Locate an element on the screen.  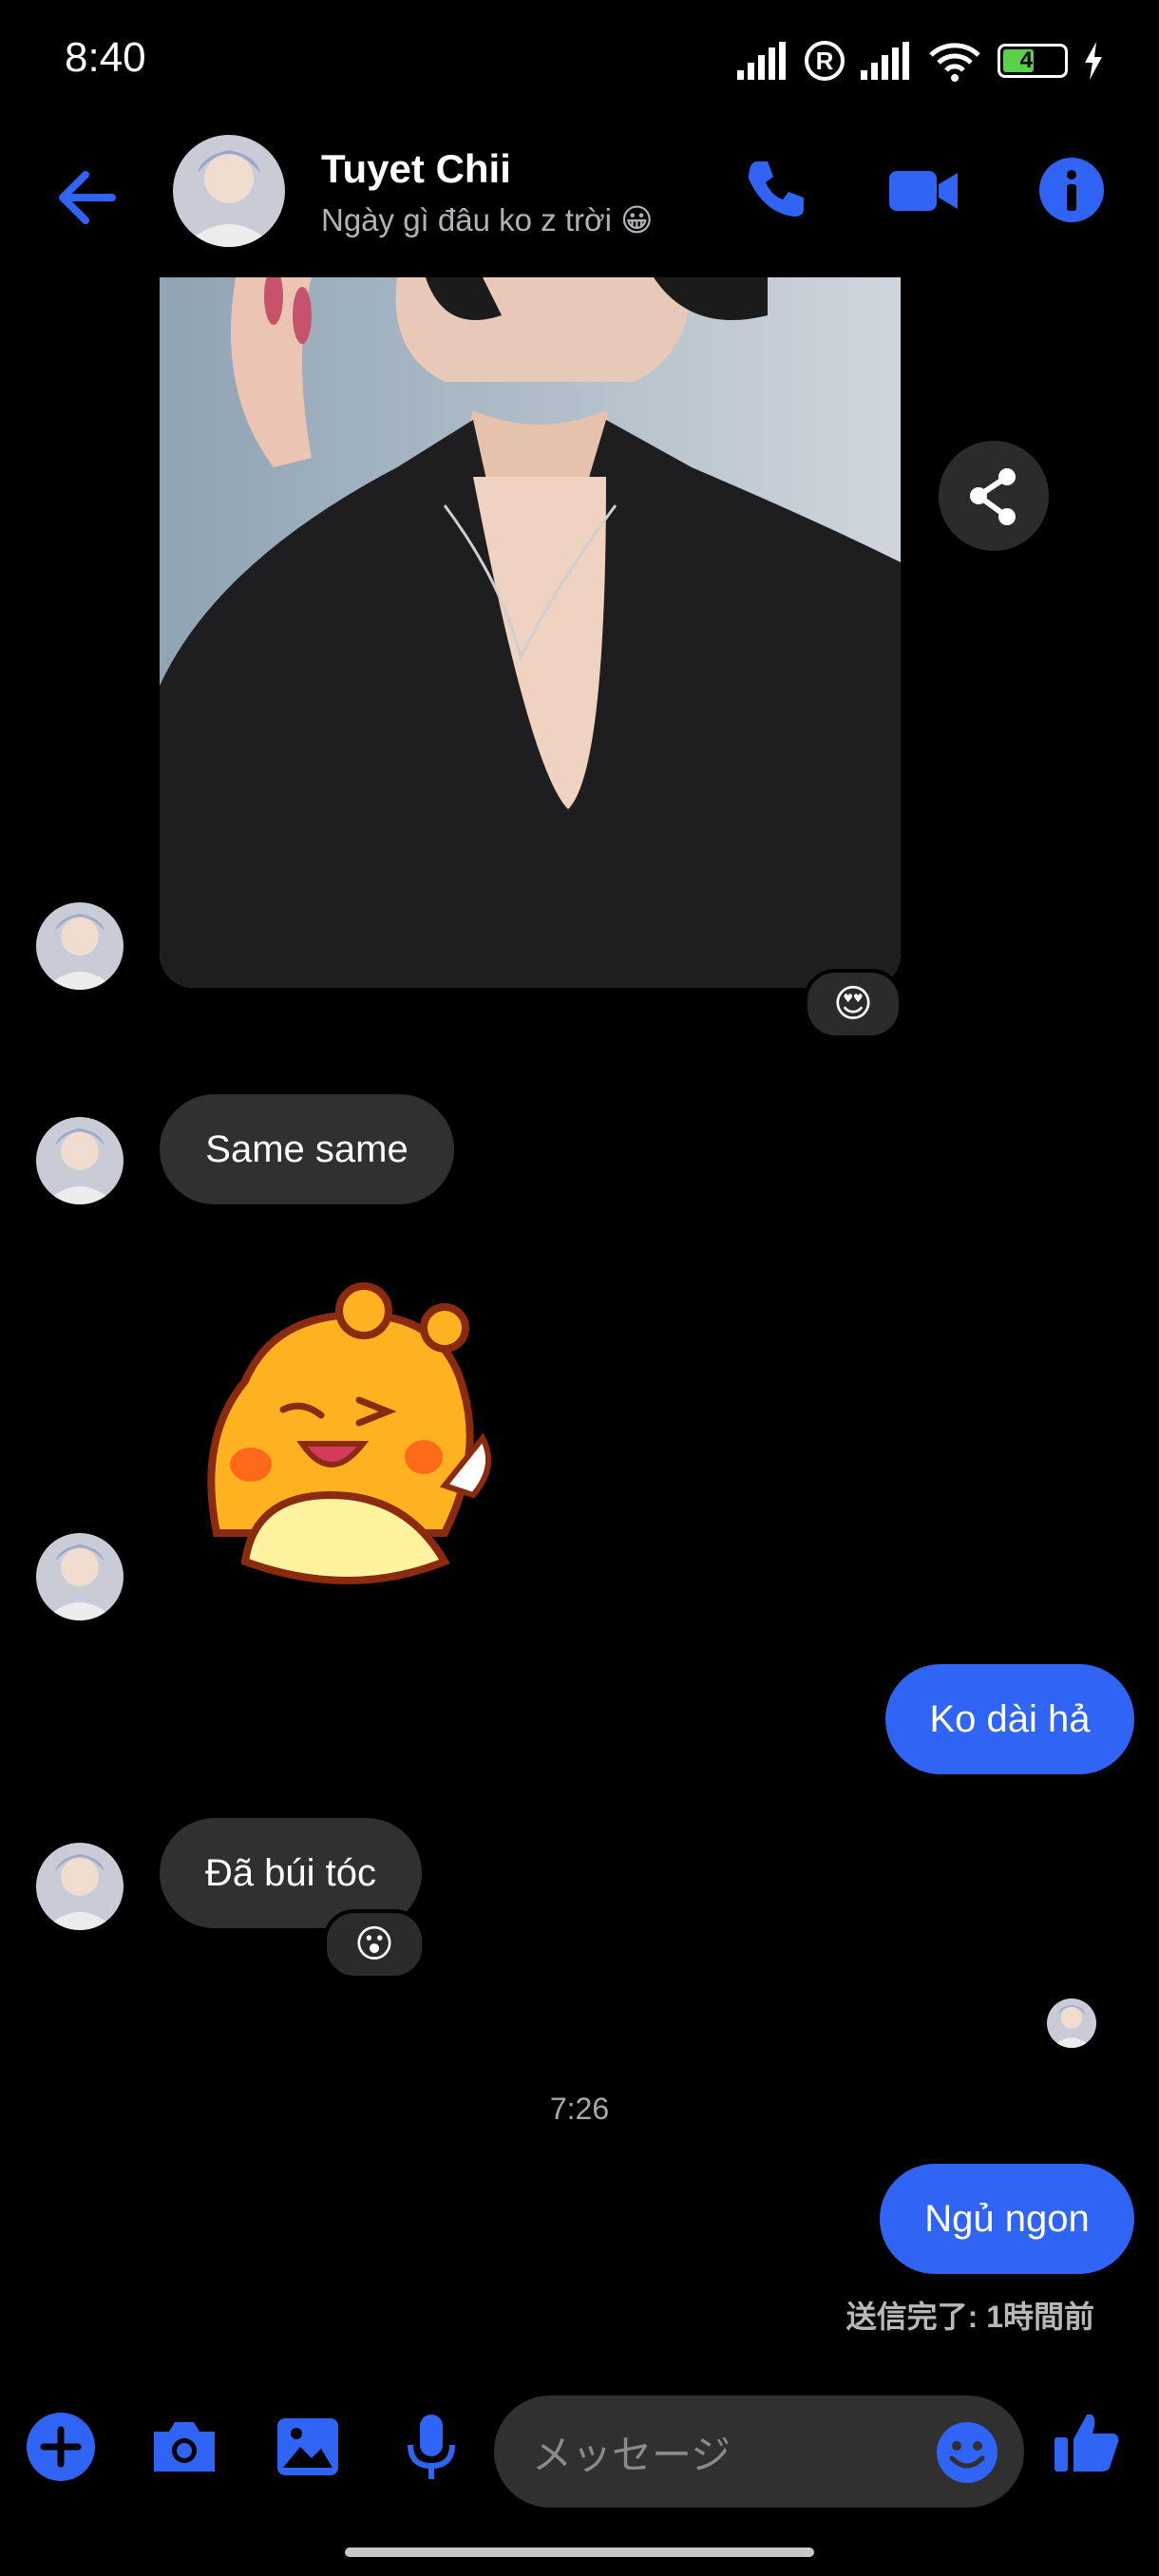
phone-icon is located at coordinates (776, 189).